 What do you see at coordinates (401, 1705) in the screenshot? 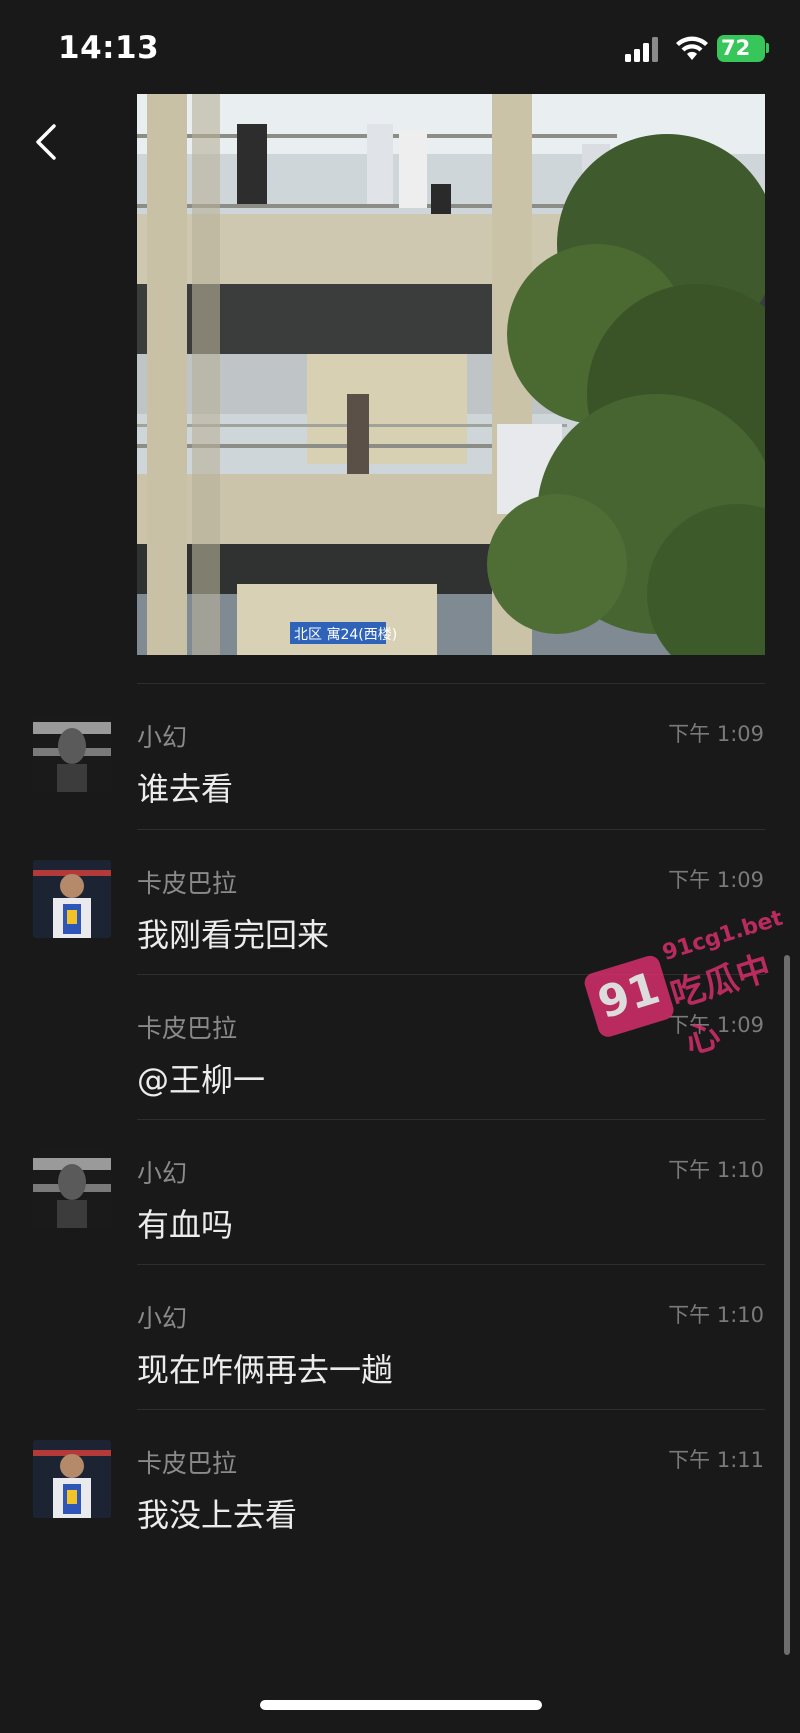
I see `home-indicator` at bounding box center [401, 1705].